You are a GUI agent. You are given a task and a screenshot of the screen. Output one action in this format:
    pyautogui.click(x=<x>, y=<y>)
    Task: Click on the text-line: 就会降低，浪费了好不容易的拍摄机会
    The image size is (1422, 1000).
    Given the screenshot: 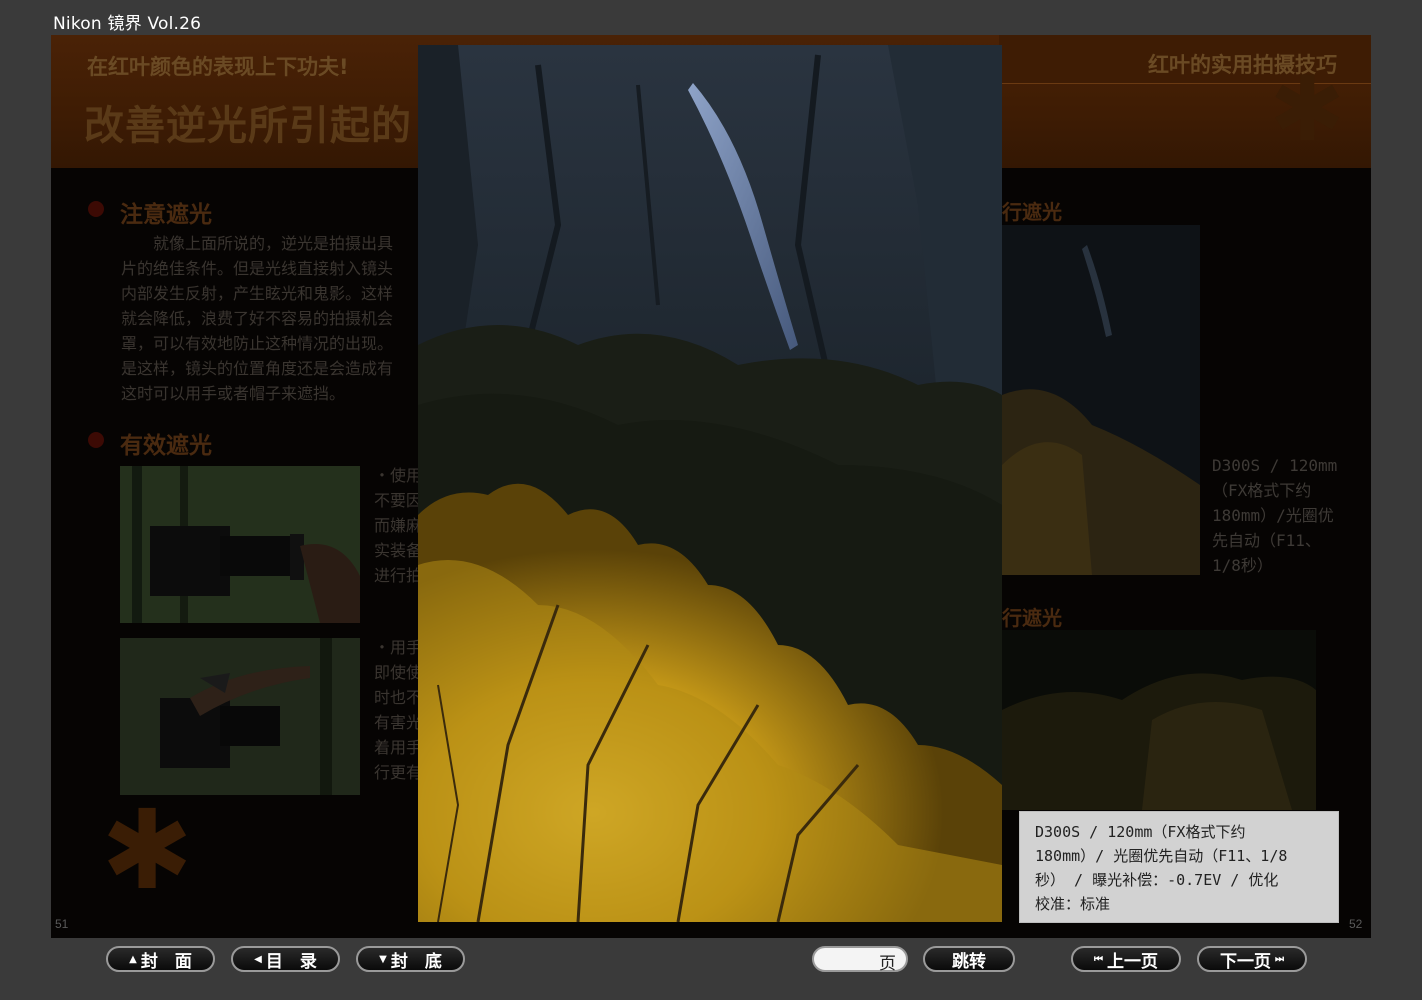 What is the action you would take?
    pyautogui.click(x=257, y=318)
    